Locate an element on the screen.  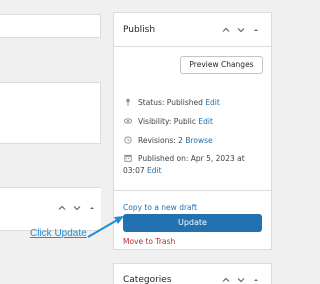
categories-title: Categories is located at coordinates (147, 279).